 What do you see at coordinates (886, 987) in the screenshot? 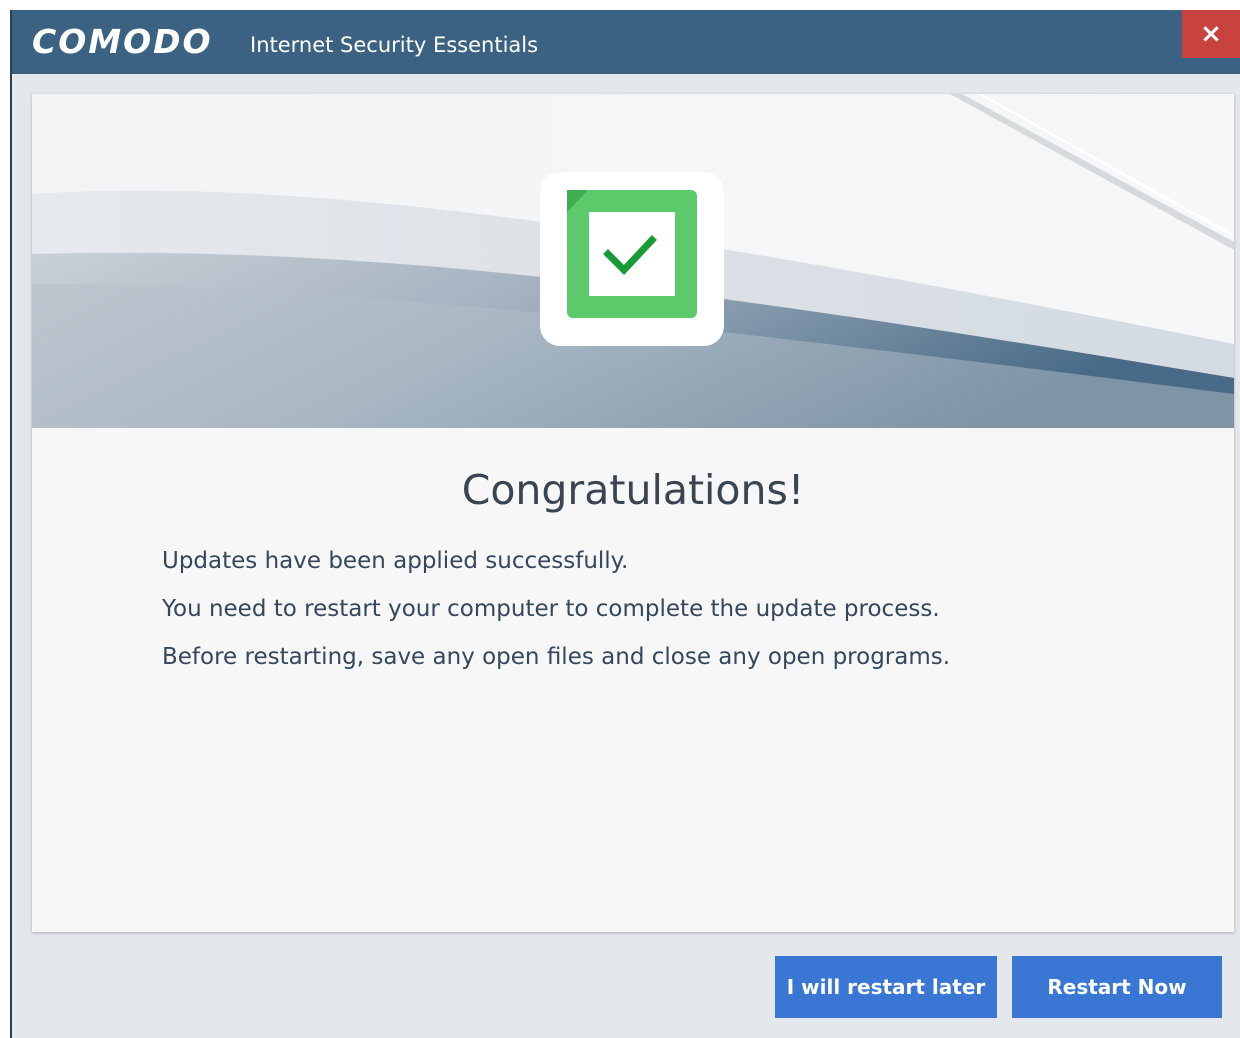
I see `restart-later-button: I will restart later` at bounding box center [886, 987].